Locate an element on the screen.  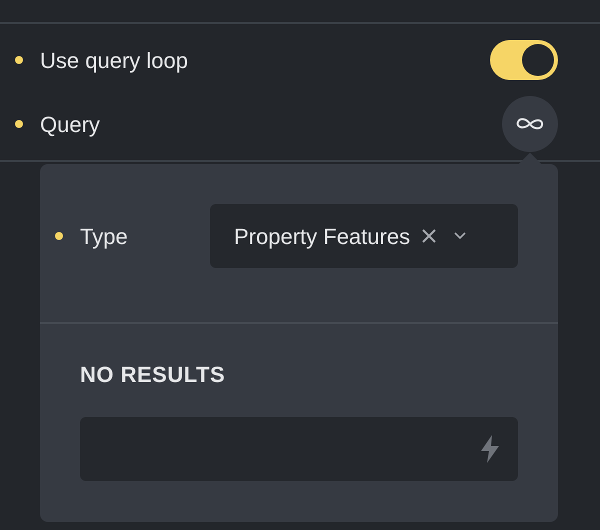
type-label: Type is located at coordinates (104, 236).